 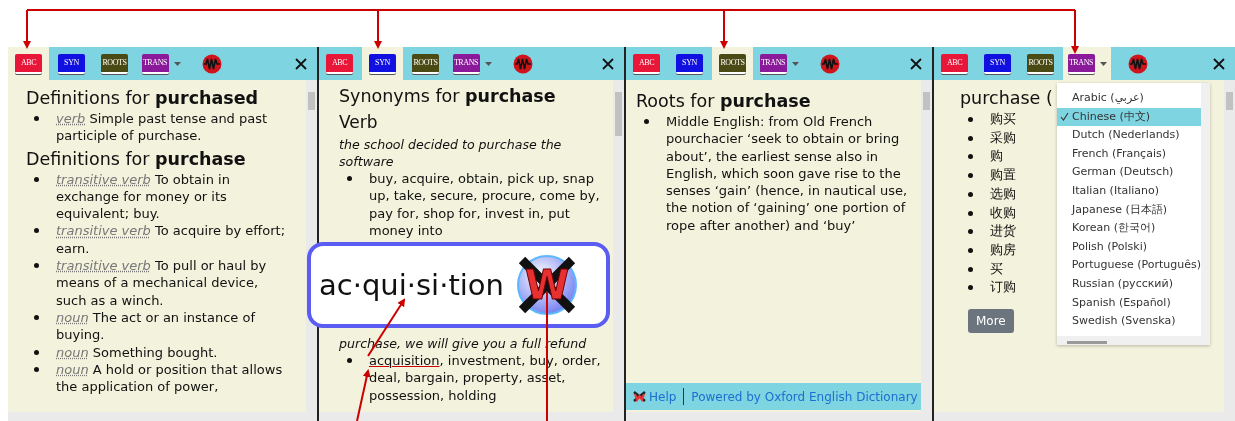 I want to click on translation: 购买, so click(x=1003, y=119).